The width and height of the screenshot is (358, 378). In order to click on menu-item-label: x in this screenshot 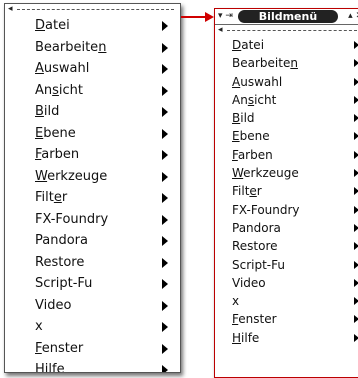, I will do `click(236, 301)`.